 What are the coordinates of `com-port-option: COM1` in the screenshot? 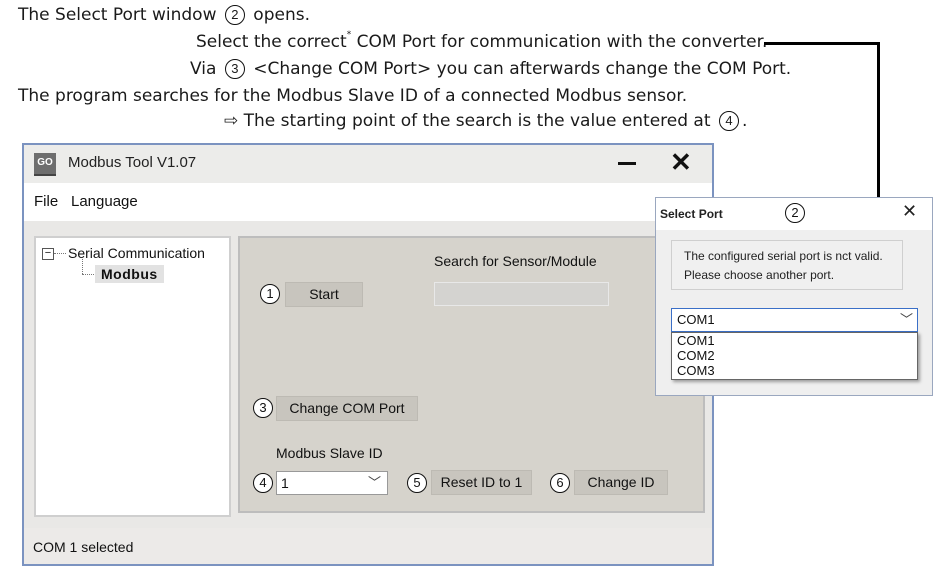 It's located at (797, 340).